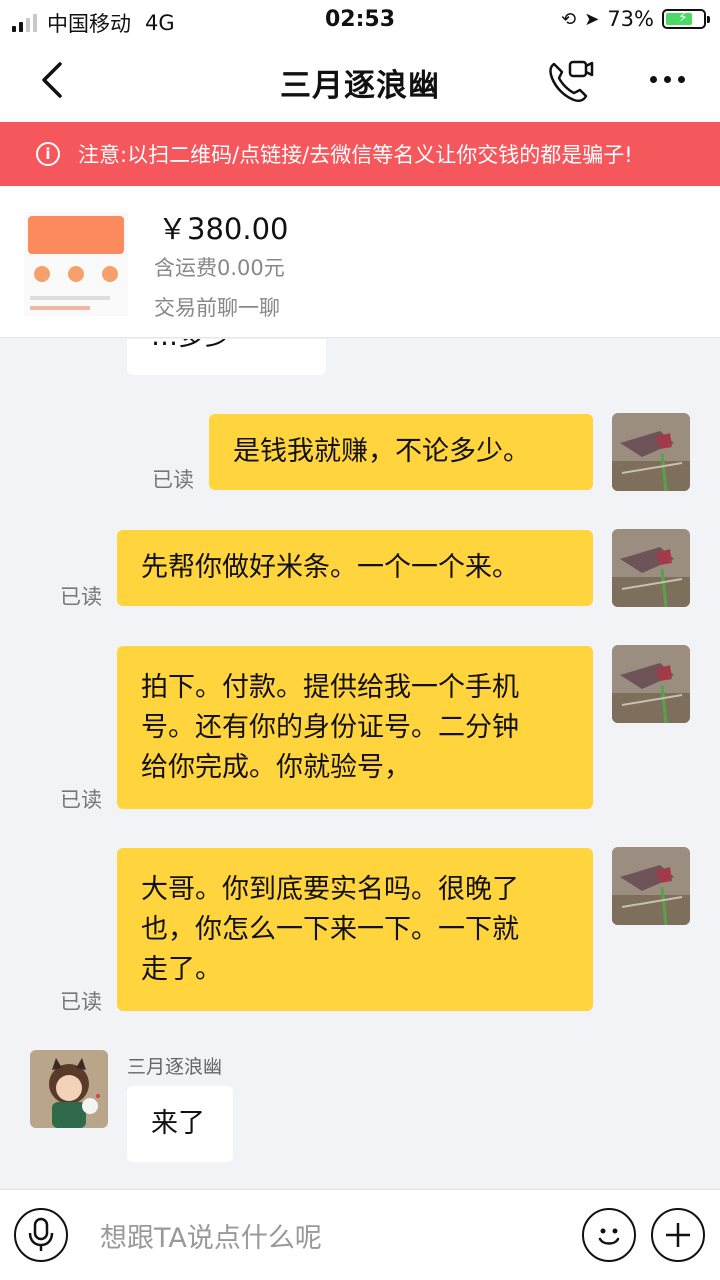 Image resolution: width=720 pixels, height=1280 pixels. Describe the element at coordinates (48, 154) in the screenshot. I see `info-icon: i` at that location.